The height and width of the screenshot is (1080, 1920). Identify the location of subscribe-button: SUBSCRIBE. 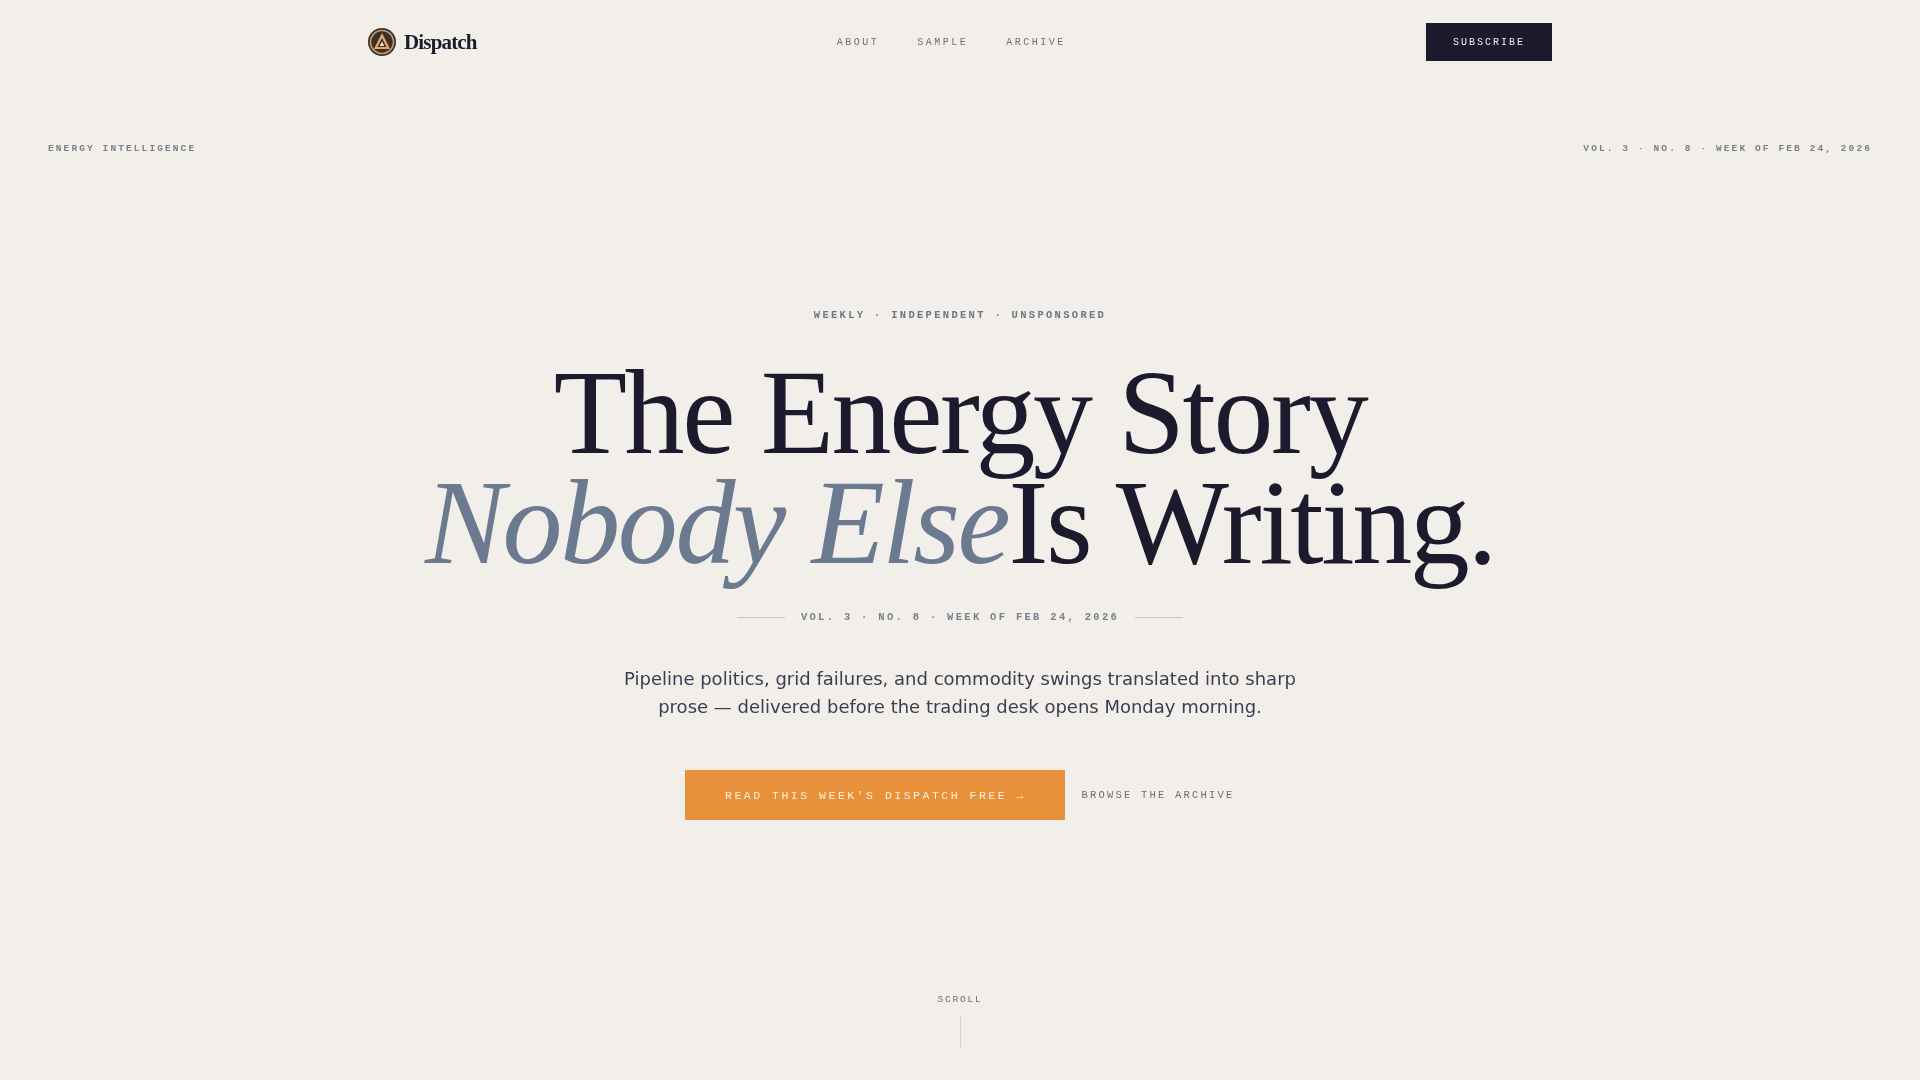
(1489, 42).